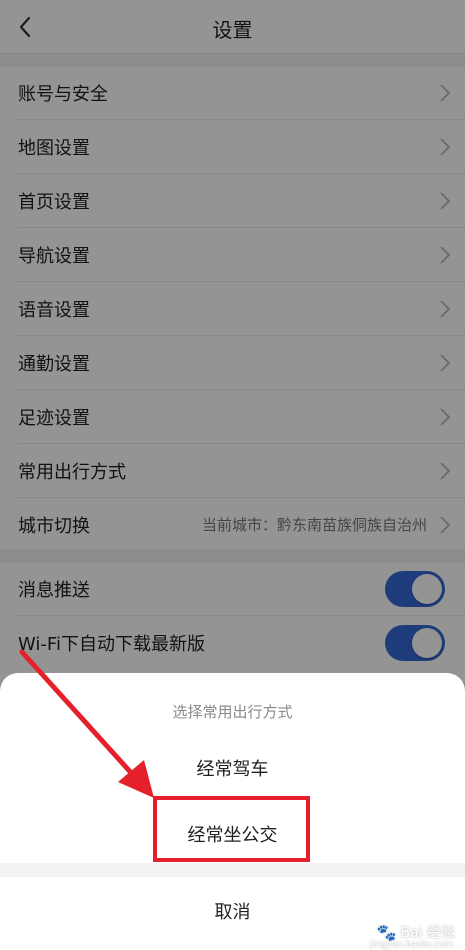 Image resolution: width=465 pixels, height=950 pixels. Describe the element at coordinates (411, 945) in the screenshot. I see `watermark-subtext: jingyan.baidu.com` at that location.